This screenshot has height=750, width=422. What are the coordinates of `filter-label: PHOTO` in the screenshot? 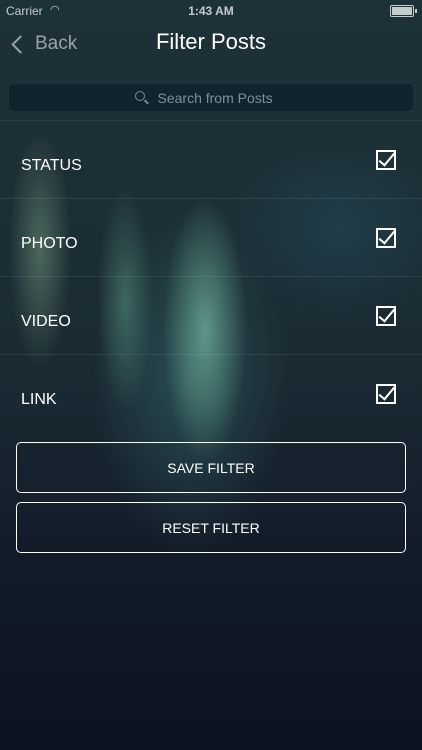 It's located at (49, 243).